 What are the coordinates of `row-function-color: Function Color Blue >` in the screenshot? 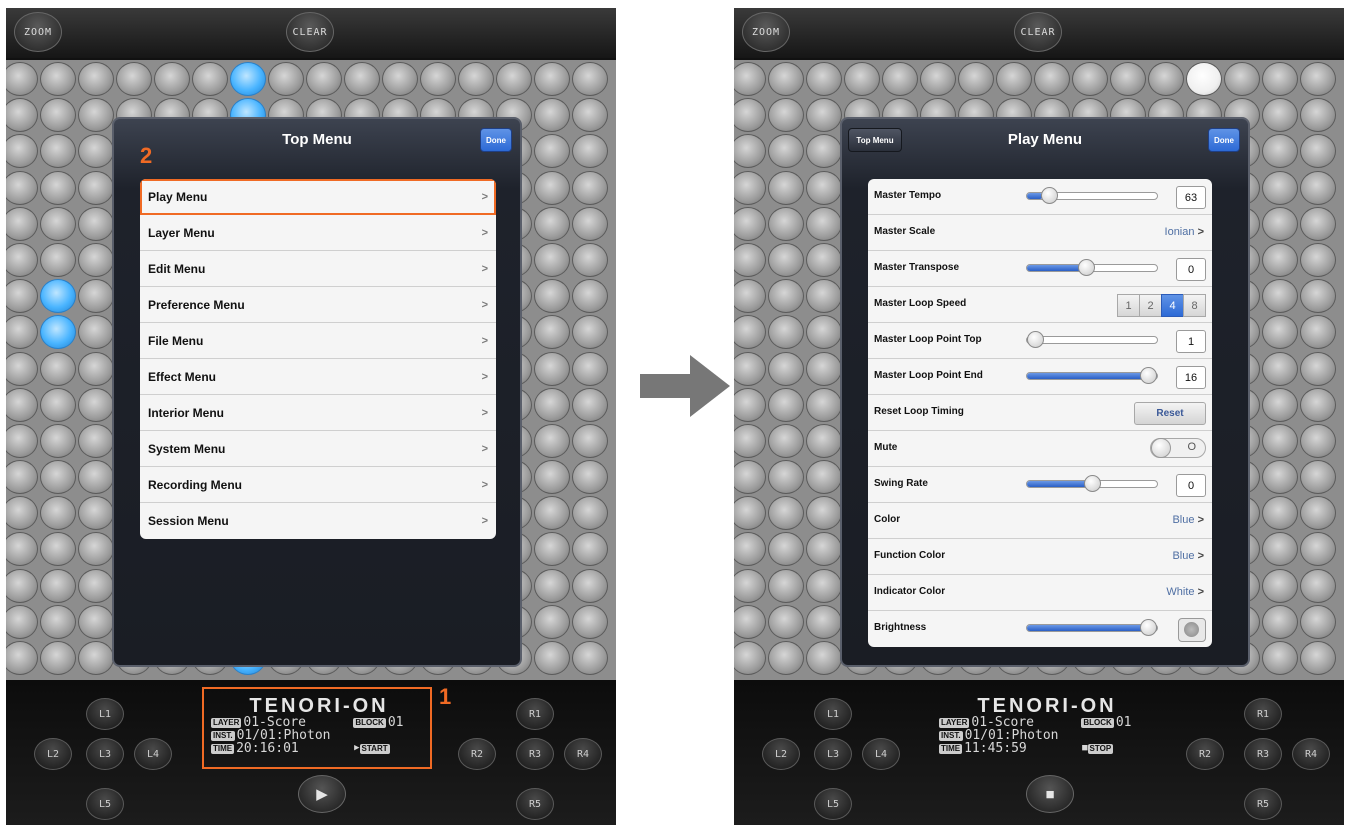 It's located at (1040, 557).